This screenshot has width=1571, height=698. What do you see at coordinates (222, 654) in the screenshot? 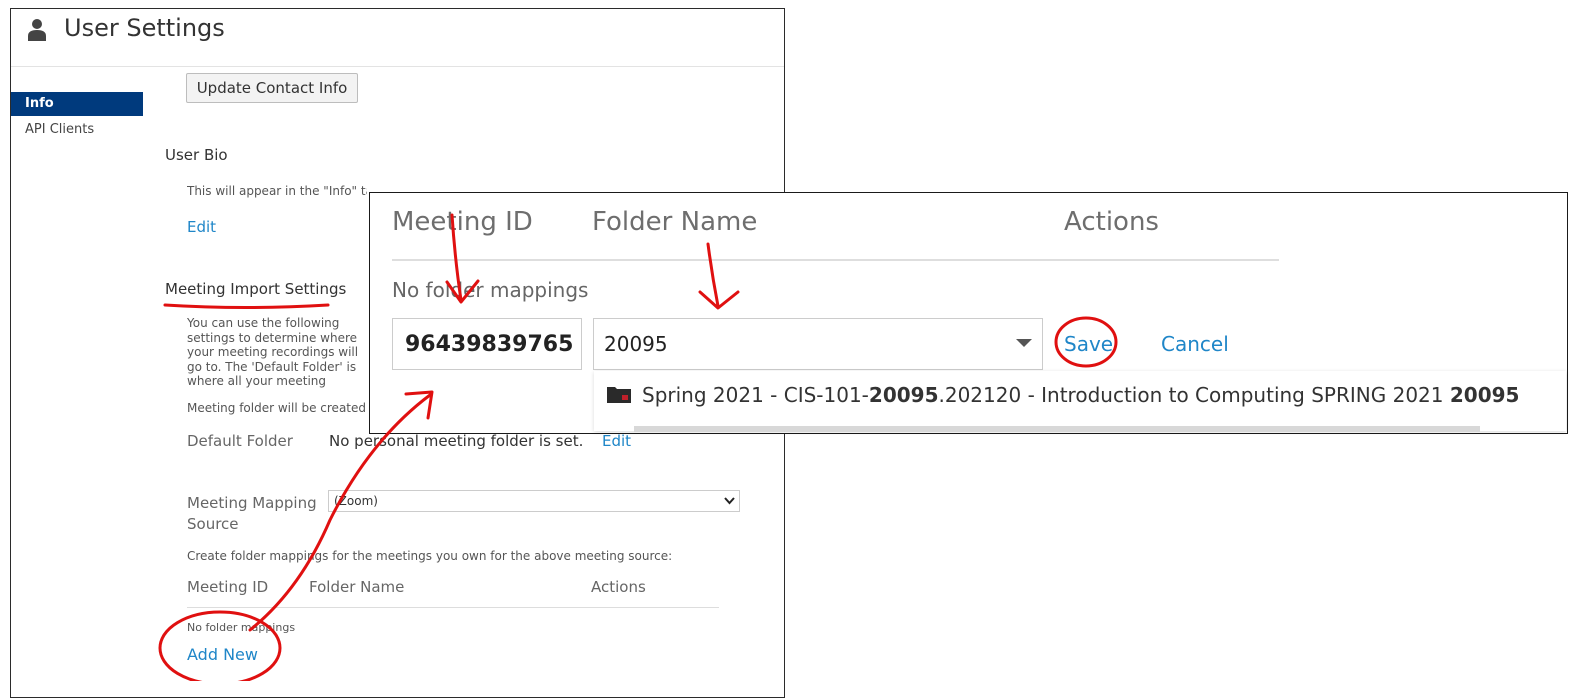
I see `add-new-link: Add New` at bounding box center [222, 654].